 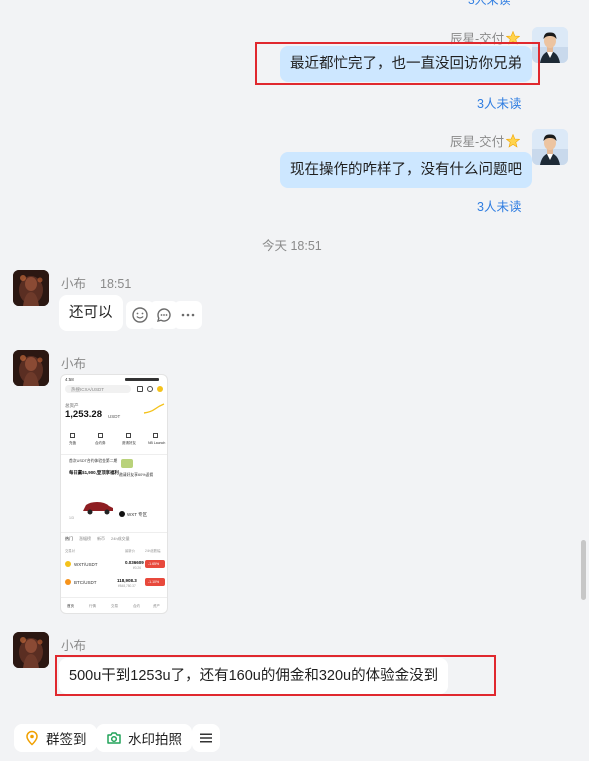 What do you see at coordinates (94, 472) in the screenshot?
I see `promo-headline: 每日赢$1,900,登顶享福利` at bounding box center [94, 472].